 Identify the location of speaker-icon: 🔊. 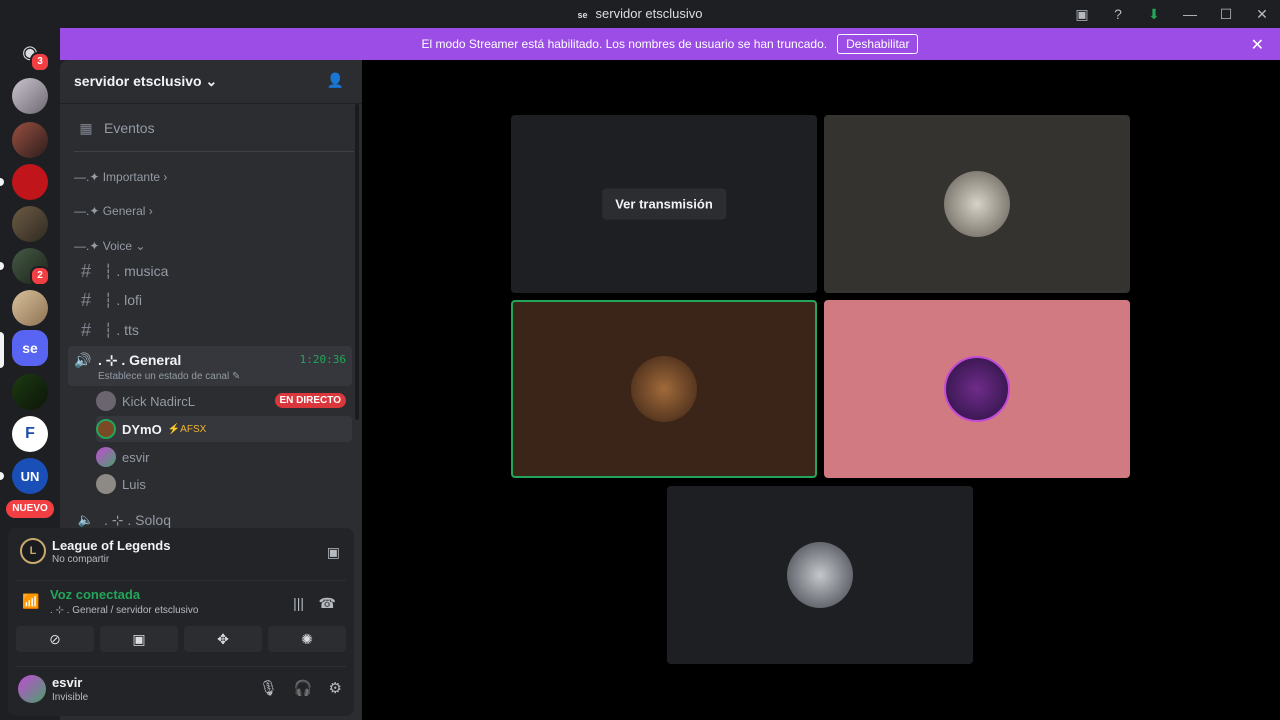
(83, 360).